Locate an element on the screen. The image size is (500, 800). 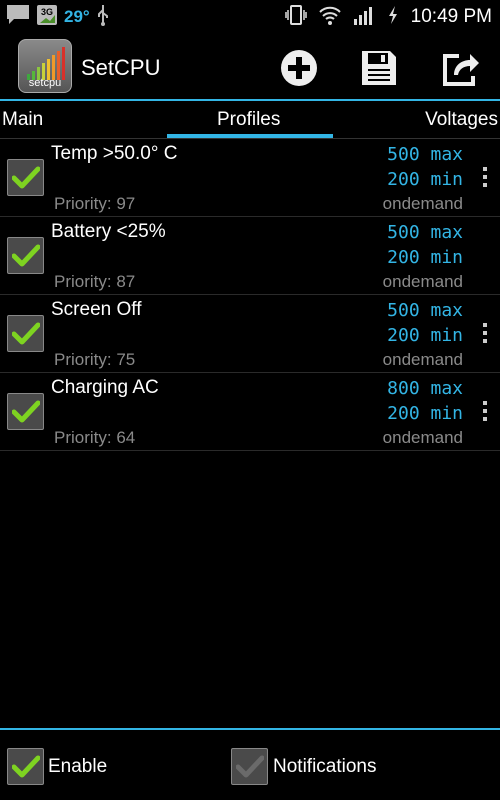
app-icon-label: setcpu is located at coordinates (45, 83).